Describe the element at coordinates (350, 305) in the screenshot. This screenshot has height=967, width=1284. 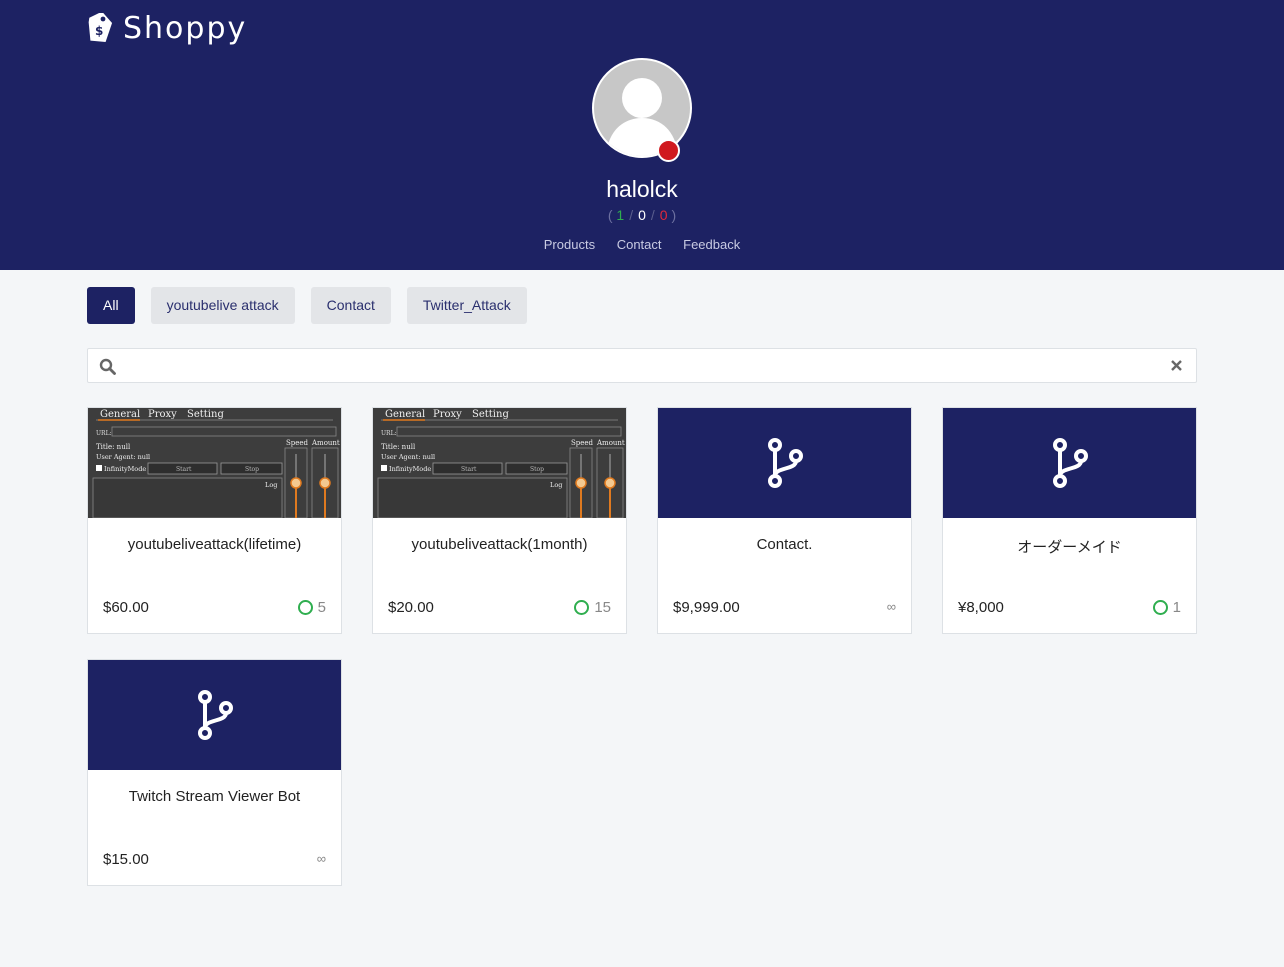
I see `filter-contact: Contact` at that location.